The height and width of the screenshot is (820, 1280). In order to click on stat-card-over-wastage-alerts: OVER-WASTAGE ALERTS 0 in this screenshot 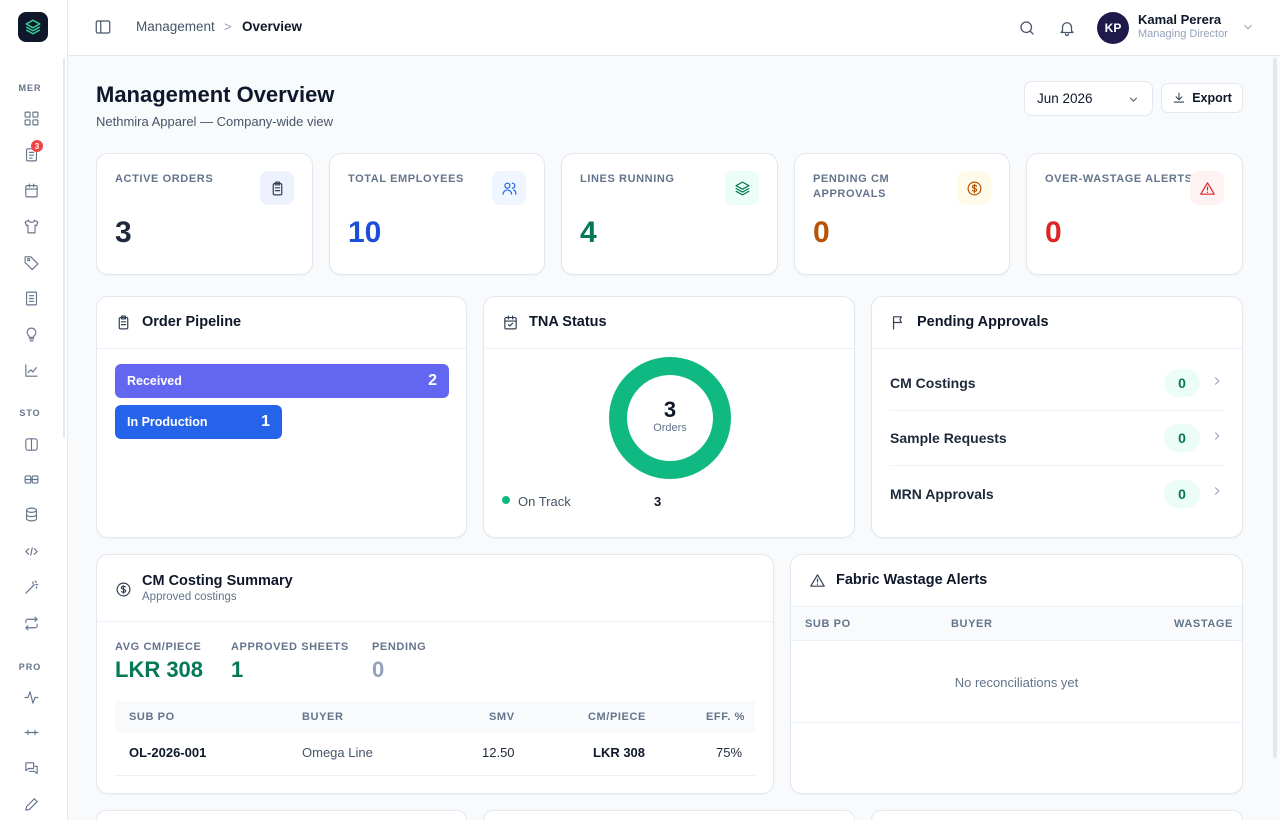, I will do `click(1134, 214)`.